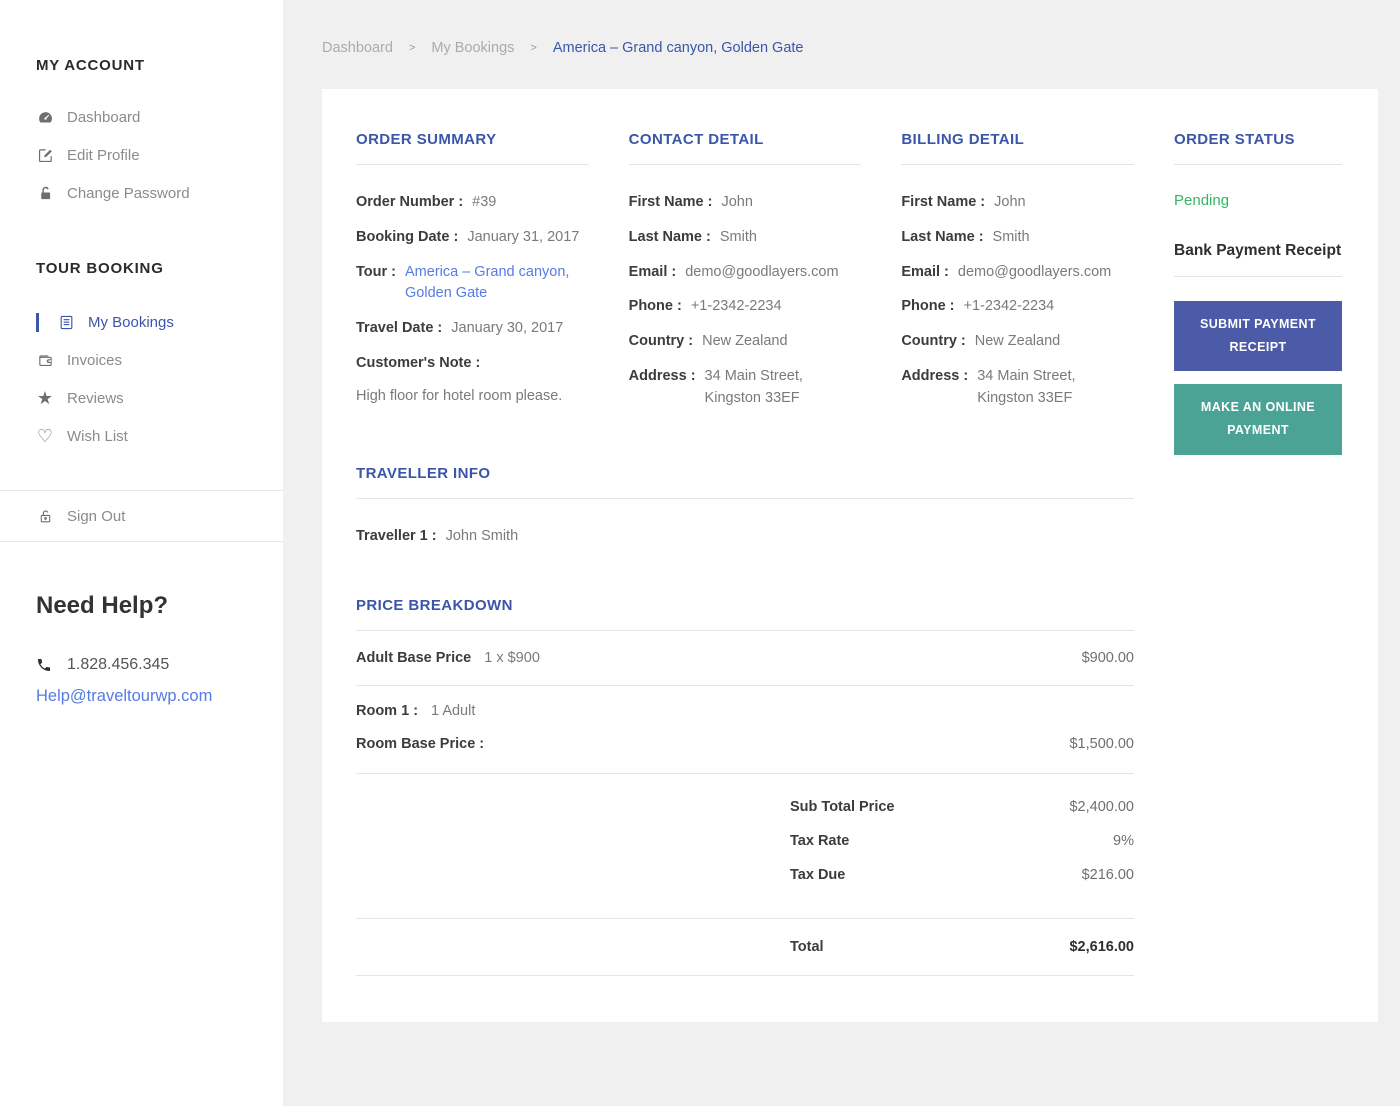  What do you see at coordinates (733, 271) in the screenshot?
I see `contact-email-field: Email : demo@goodlayers.com` at bounding box center [733, 271].